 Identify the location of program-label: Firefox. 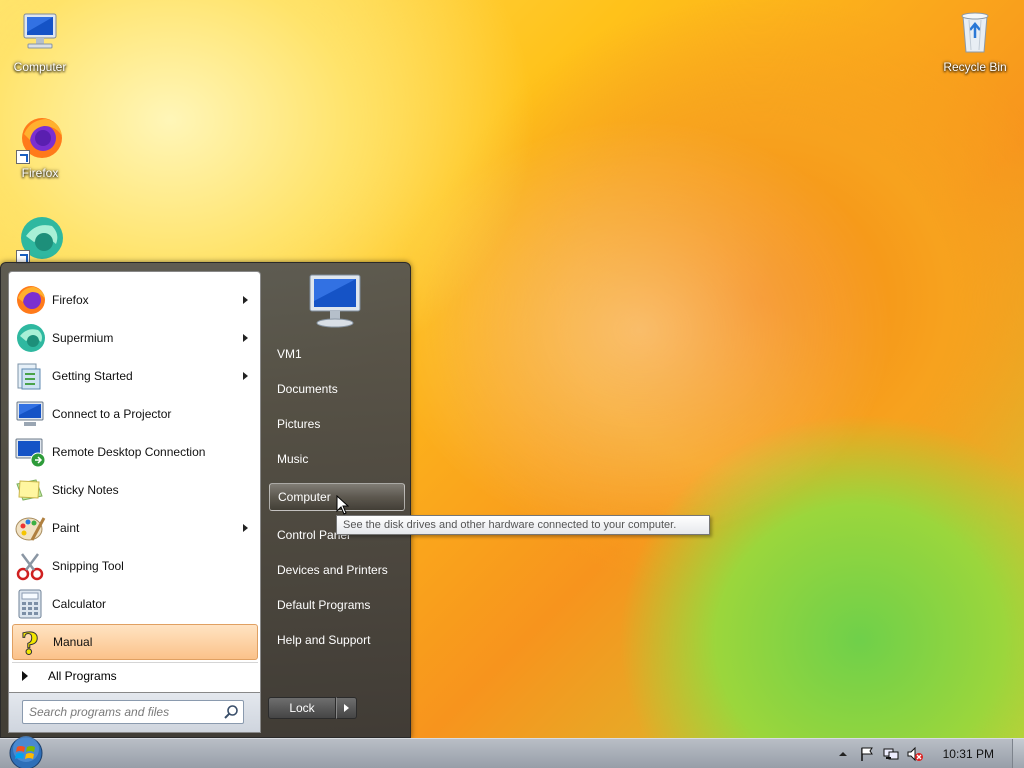
(70, 300).